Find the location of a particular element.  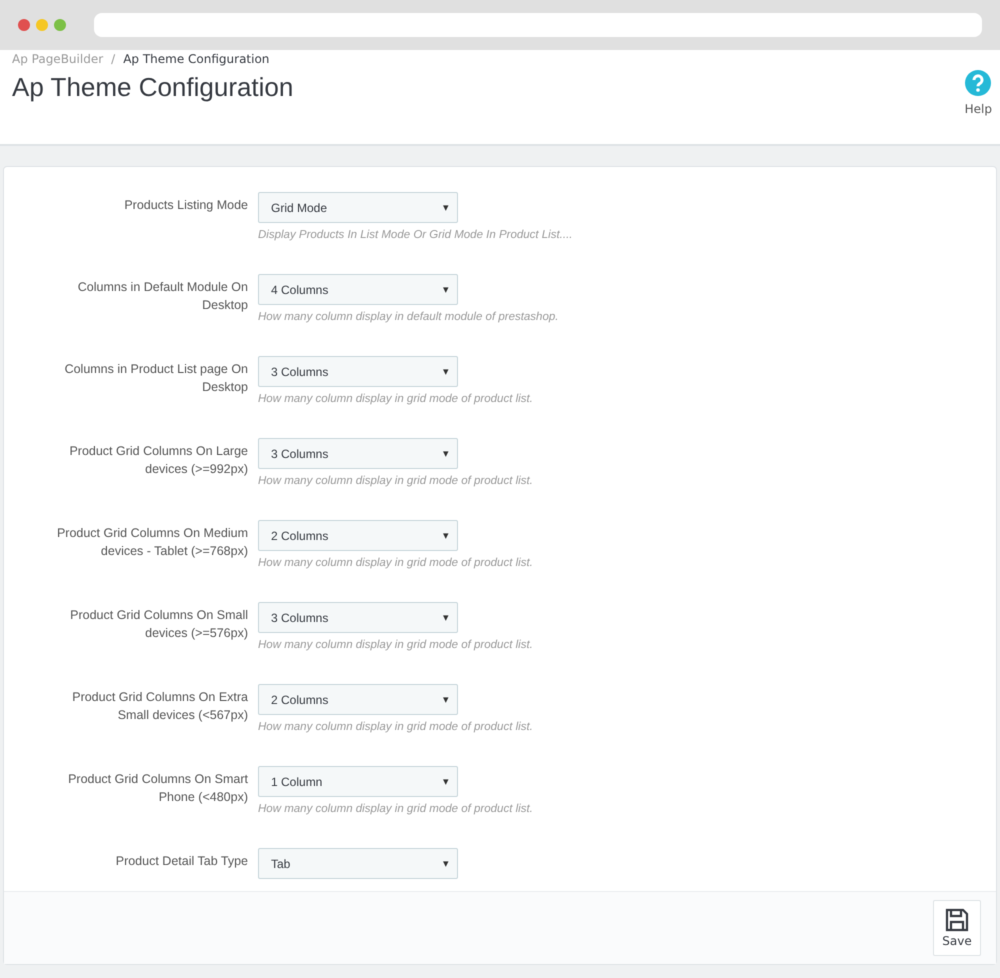

select-field: Grid Mode ▾ is located at coordinates (358, 207).